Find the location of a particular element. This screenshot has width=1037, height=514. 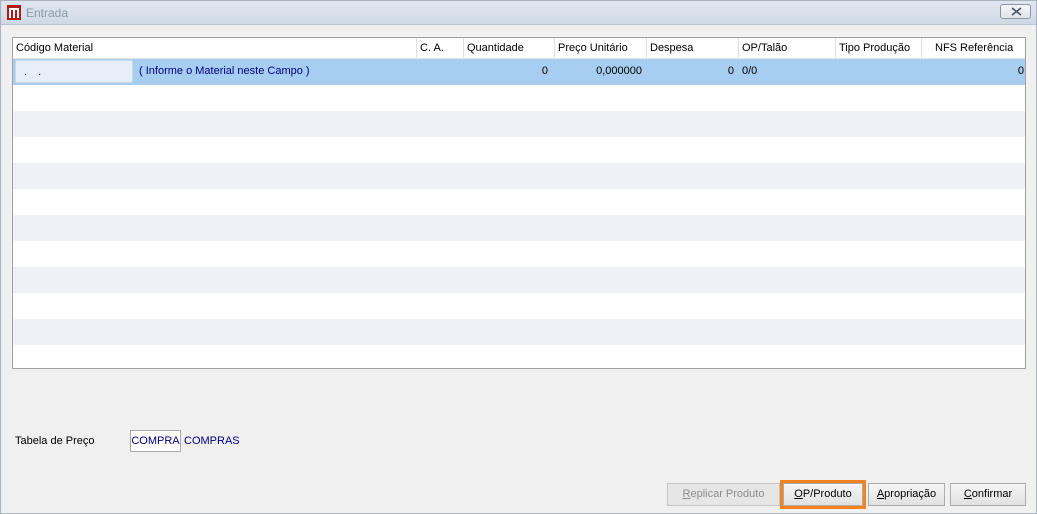

replicar-label: eplicar Produto is located at coordinates (727, 494).